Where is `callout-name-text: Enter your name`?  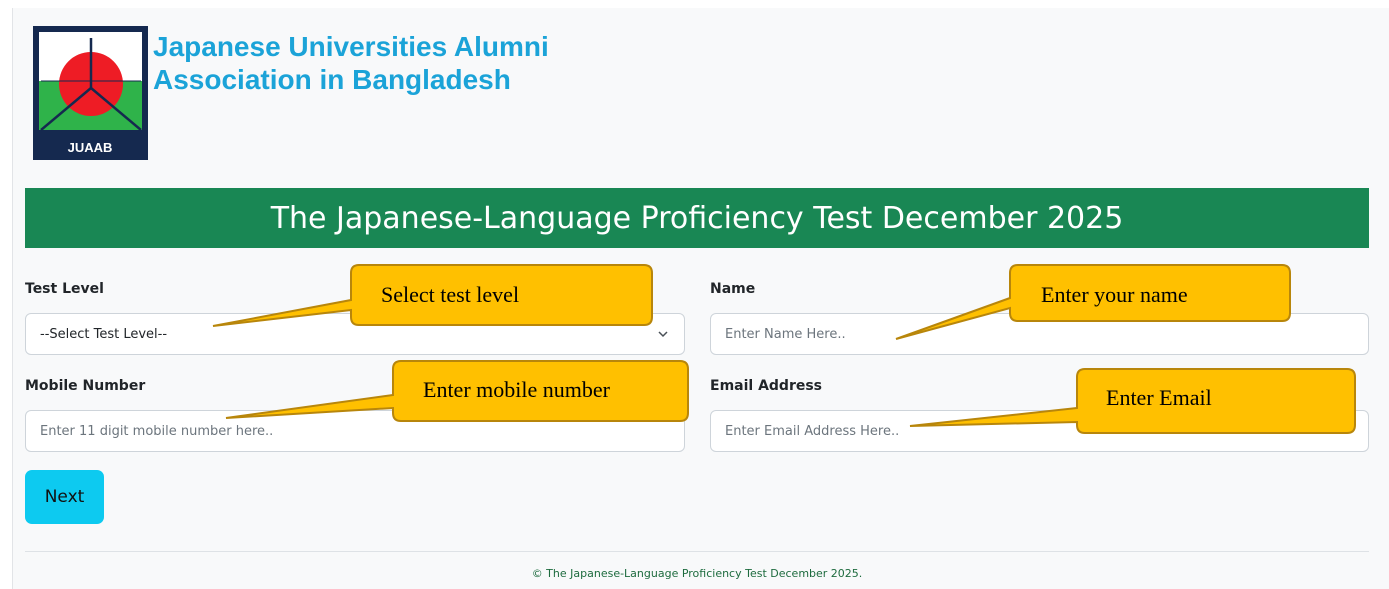
callout-name-text: Enter your name is located at coordinates (1114, 294).